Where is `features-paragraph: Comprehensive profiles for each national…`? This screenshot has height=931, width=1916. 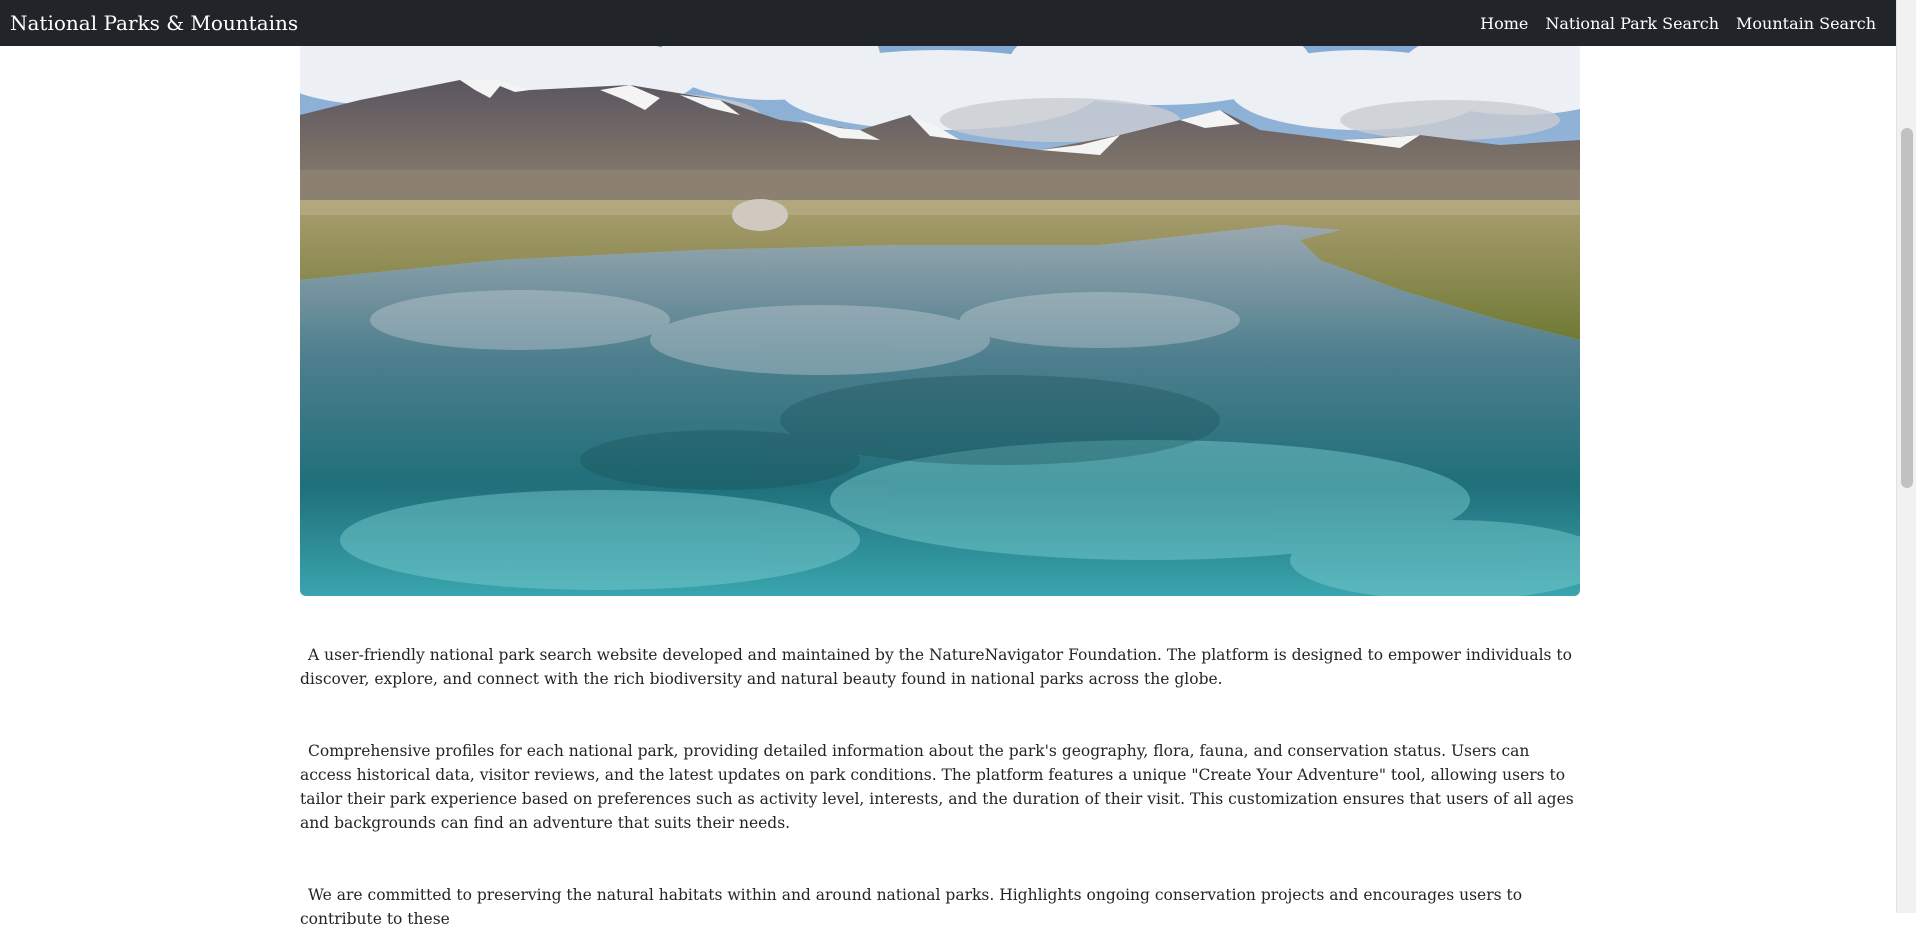
features-paragraph: Comprehensive profiles for each national… is located at coordinates (940, 787).